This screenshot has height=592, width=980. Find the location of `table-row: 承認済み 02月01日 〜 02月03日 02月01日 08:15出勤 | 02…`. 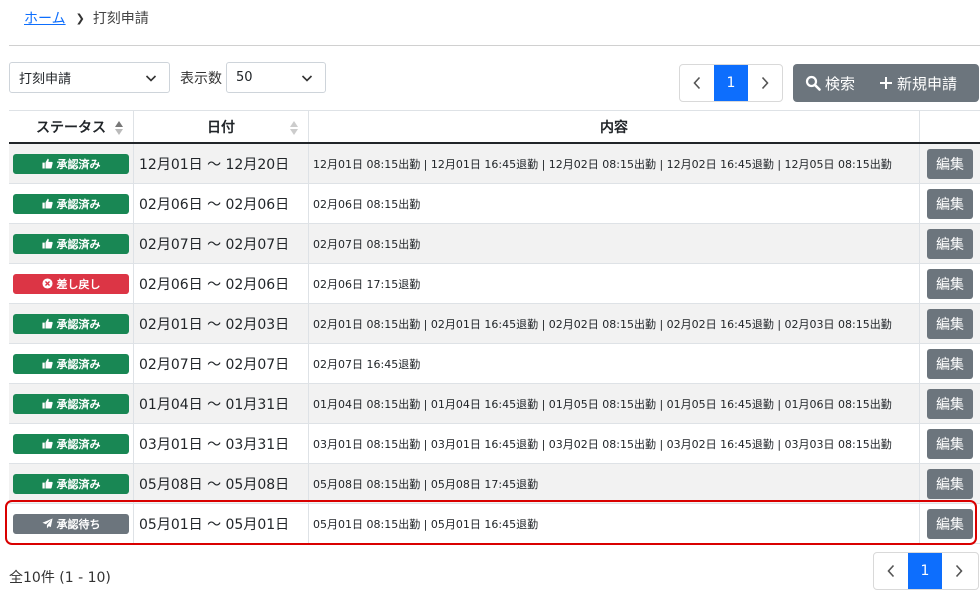

table-row: 承認済み 02月01日 〜 02月03日 02月01日 08:15出勤 | 02… is located at coordinates (494, 324).